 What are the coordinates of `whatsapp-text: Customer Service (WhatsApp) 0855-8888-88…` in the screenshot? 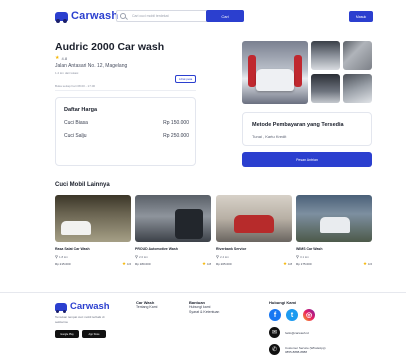 It's located at (305, 350).